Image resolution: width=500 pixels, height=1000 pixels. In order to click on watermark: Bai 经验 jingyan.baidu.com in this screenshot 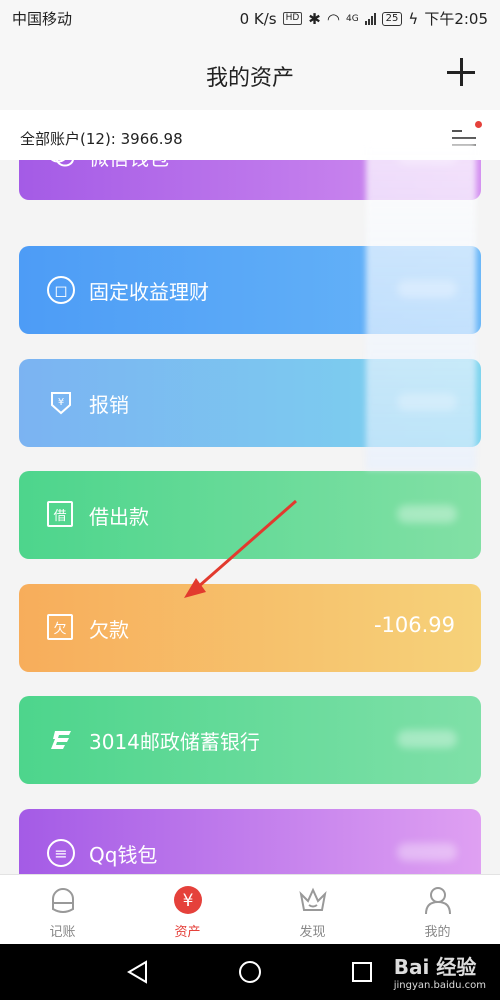, I will do `click(440, 971)`.